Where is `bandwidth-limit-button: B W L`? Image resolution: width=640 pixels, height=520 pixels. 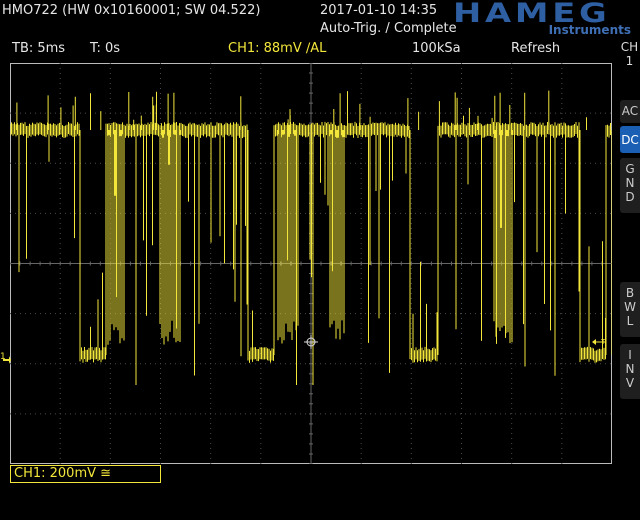 bandwidth-limit-button: B W L is located at coordinates (630, 309).